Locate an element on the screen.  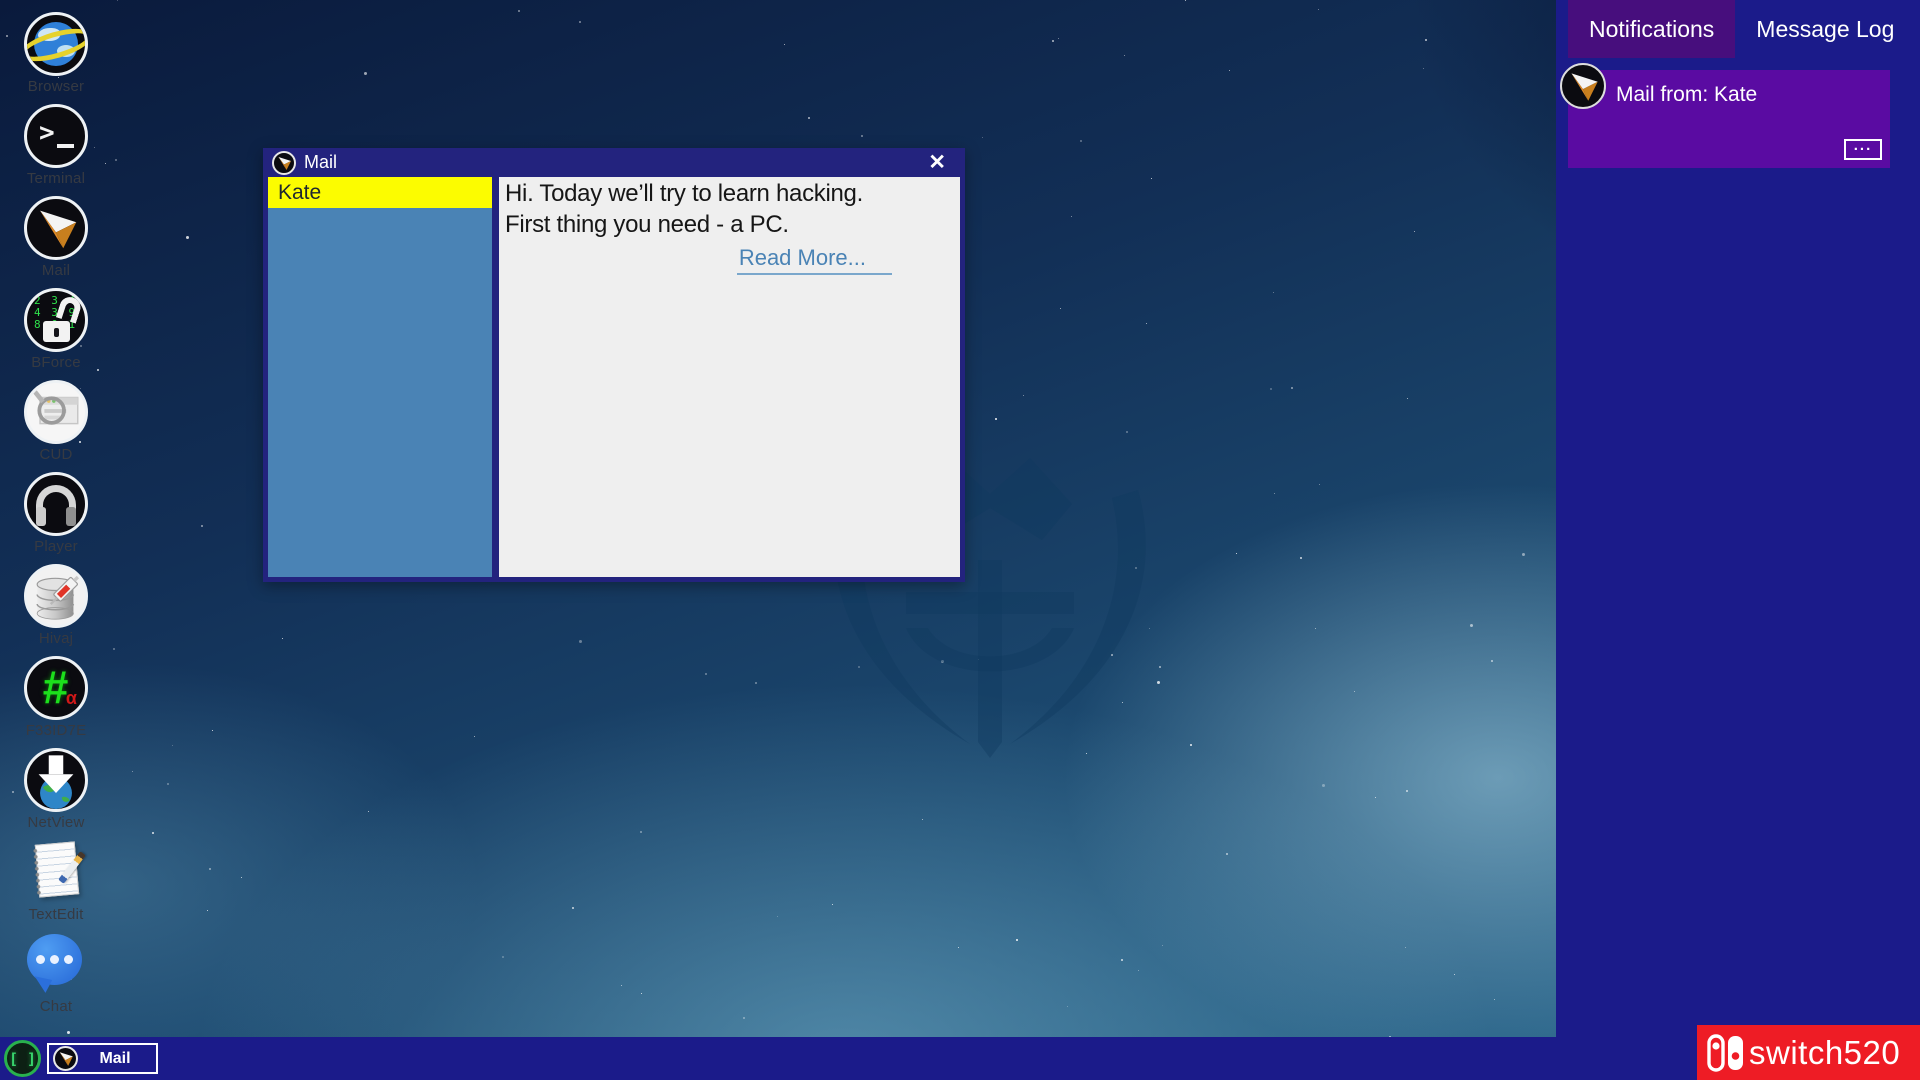
switch520-logo: switch520 is located at coordinates (1808, 1052).